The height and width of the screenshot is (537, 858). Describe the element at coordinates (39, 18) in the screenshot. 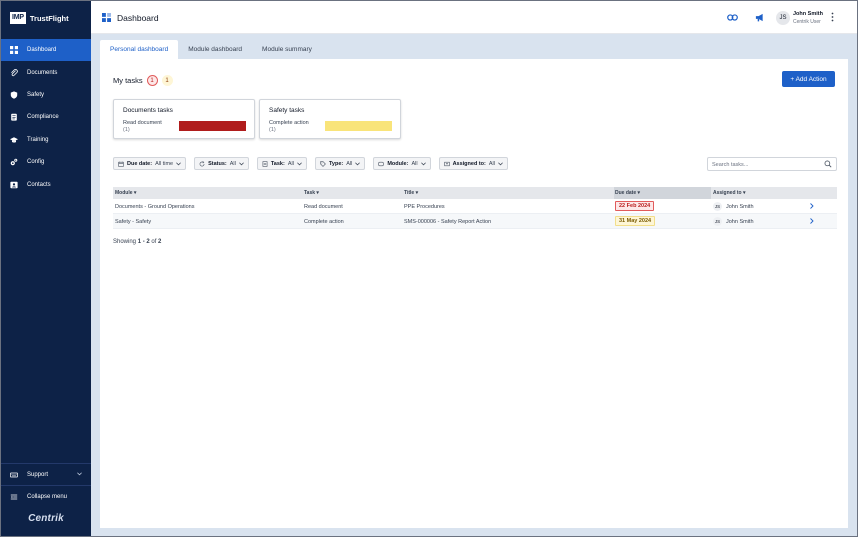

I see `app-logo: IMP TrustFlight` at that location.